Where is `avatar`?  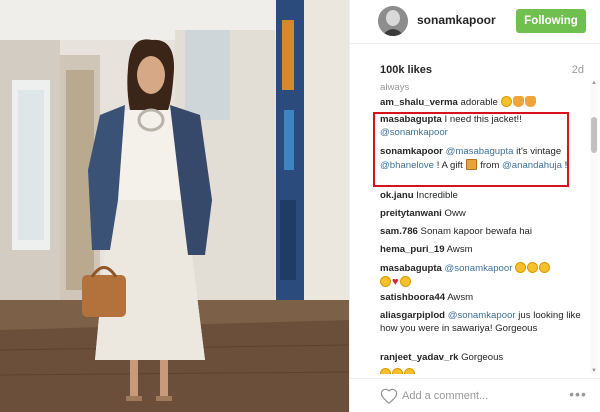
avatar is located at coordinates (393, 21).